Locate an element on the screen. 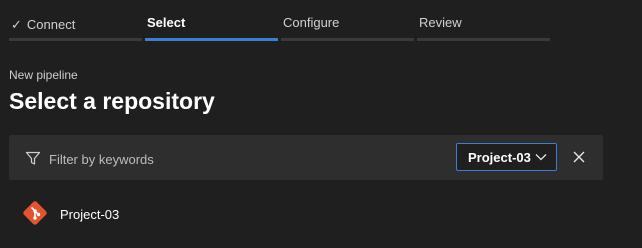 The width and height of the screenshot is (642, 248). filter-input is located at coordinates (239, 159).